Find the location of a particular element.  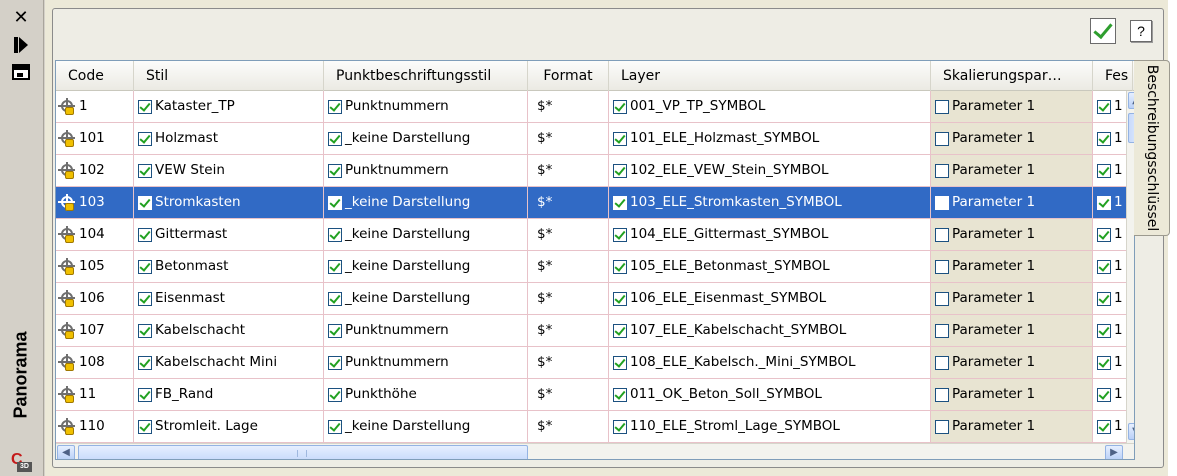

cell-punkt: Punkthöhe is located at coordinates (426, 394).